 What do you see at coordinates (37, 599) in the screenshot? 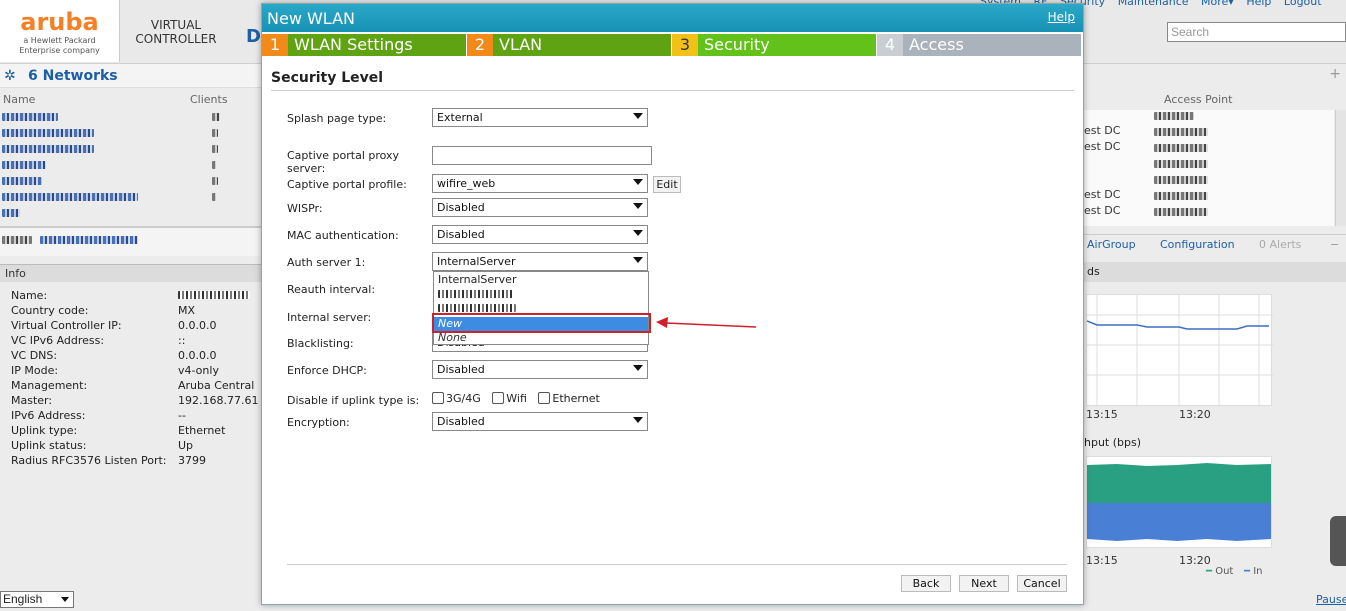
I see `language-select: English` at bounding box center [37, 599].